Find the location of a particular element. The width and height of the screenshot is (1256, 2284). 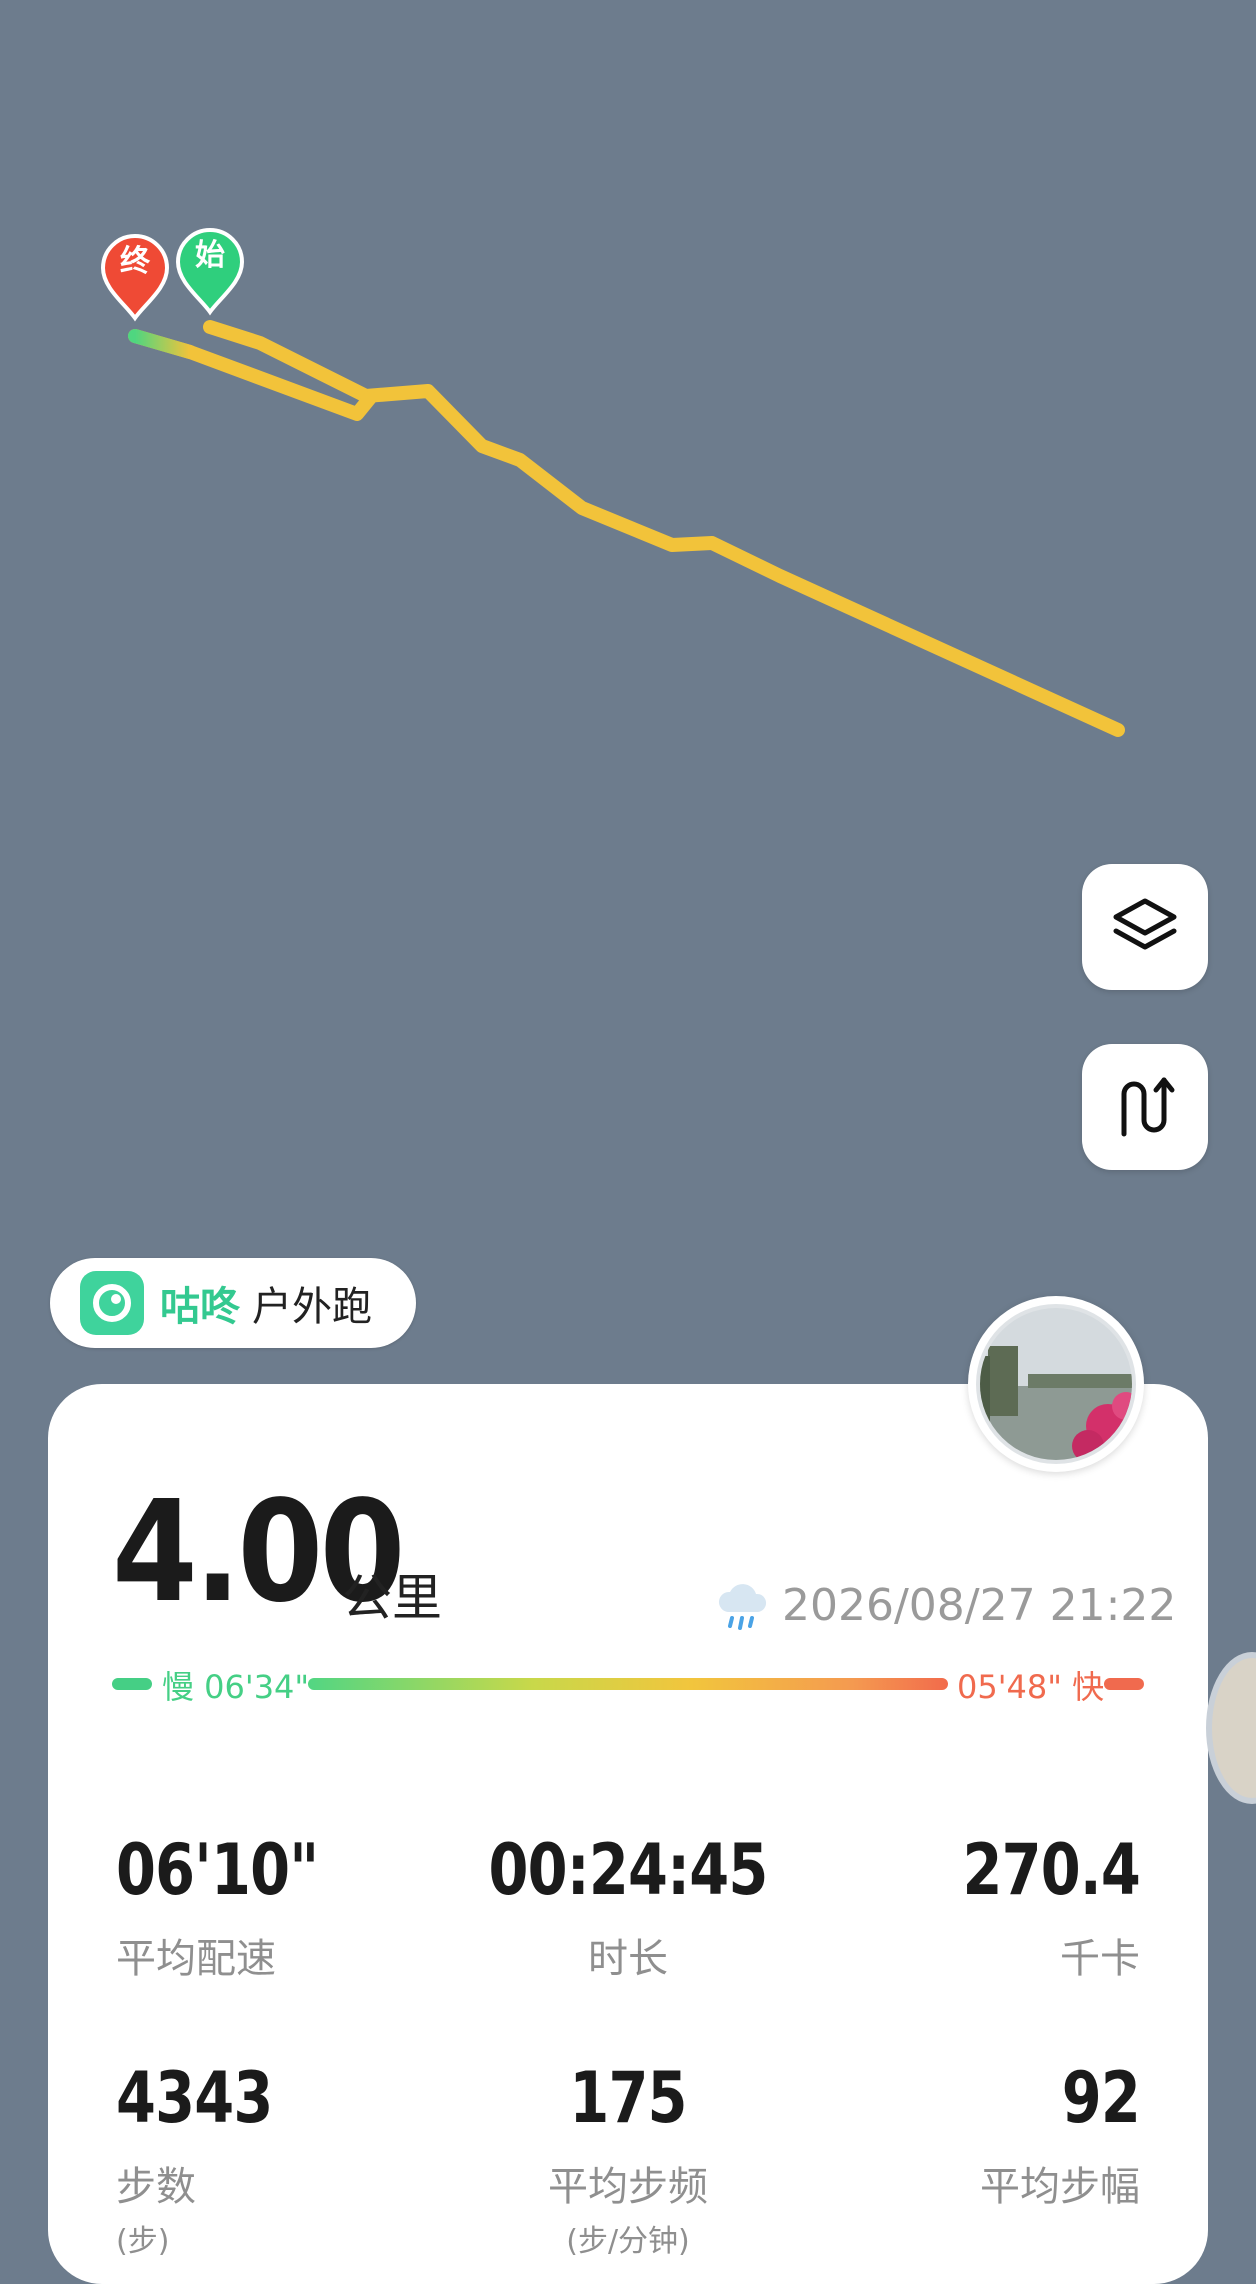

stat-calories: 270.4 千卡 is located at coordinates (960, 1906).